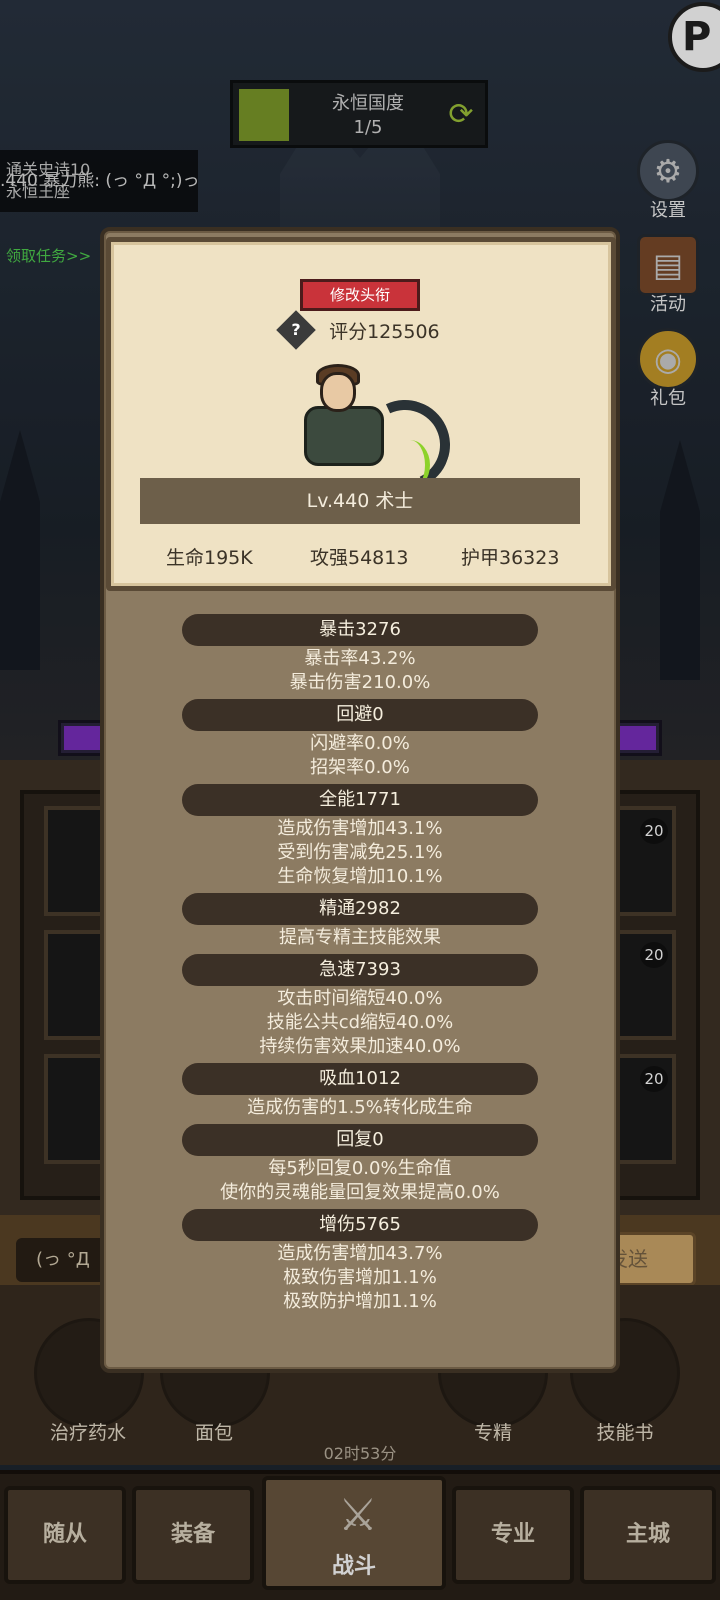 Image resolution: width=720 pixels, height=1600 pixels. Describe the element at coordinates (360, 743) in the screenshot. I see `stat-line: 闪避率0.0%` at that location.